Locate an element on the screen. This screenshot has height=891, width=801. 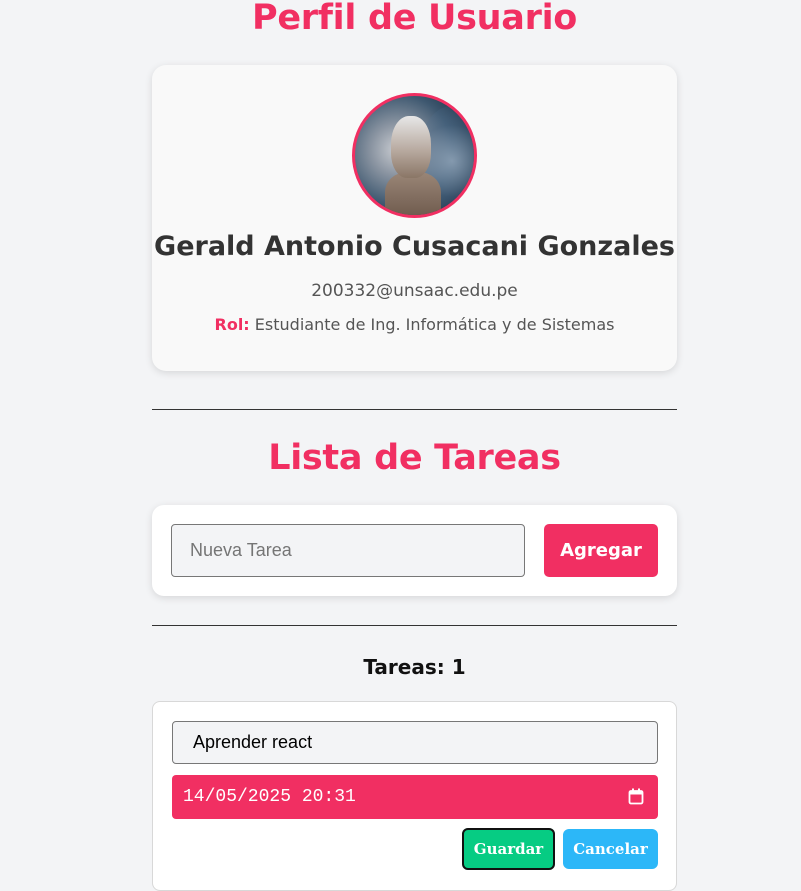
task-count: Tareas: 1 is located at coordinates (414, 667).